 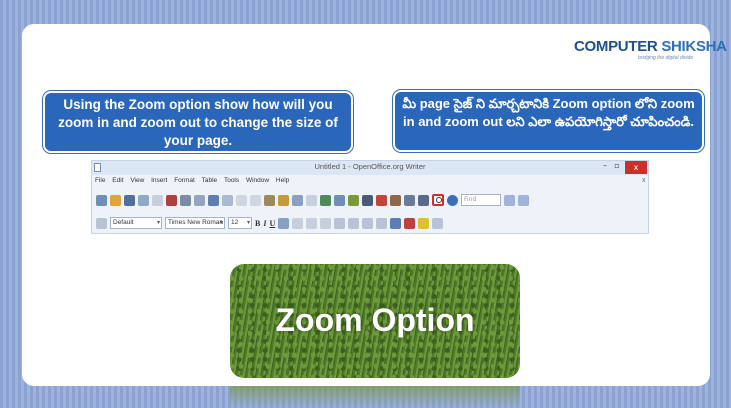 I want to click on email-icon, so click(x=143, y=200).